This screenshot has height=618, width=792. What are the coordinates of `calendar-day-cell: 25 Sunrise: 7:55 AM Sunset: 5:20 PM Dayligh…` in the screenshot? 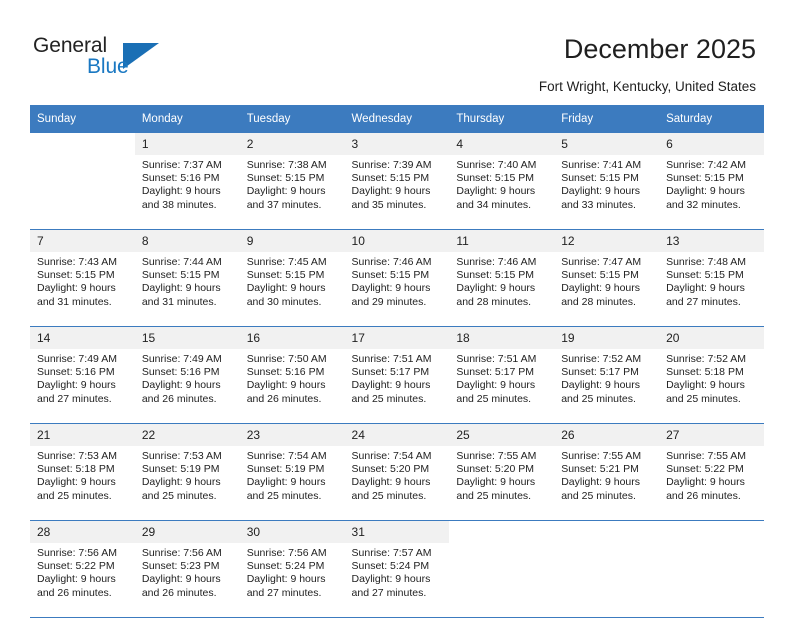 It's located at (502, 472).